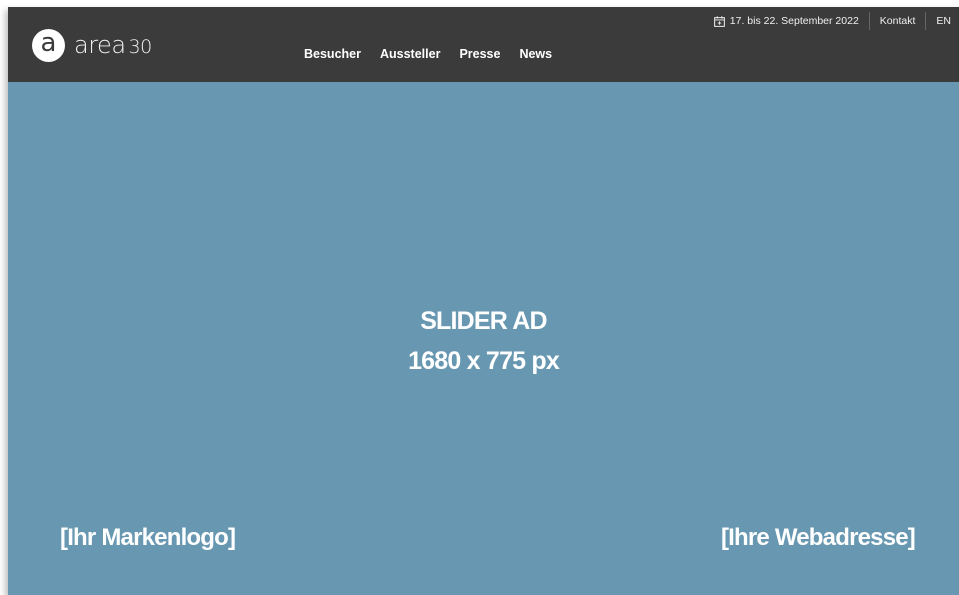 Image resolution: width=959 pixels, height=595 pixels. Describe the element at coordinates (794, 21) in the screenshot. I see `event-date-text: 17. bis 22. September 2022` at that location.